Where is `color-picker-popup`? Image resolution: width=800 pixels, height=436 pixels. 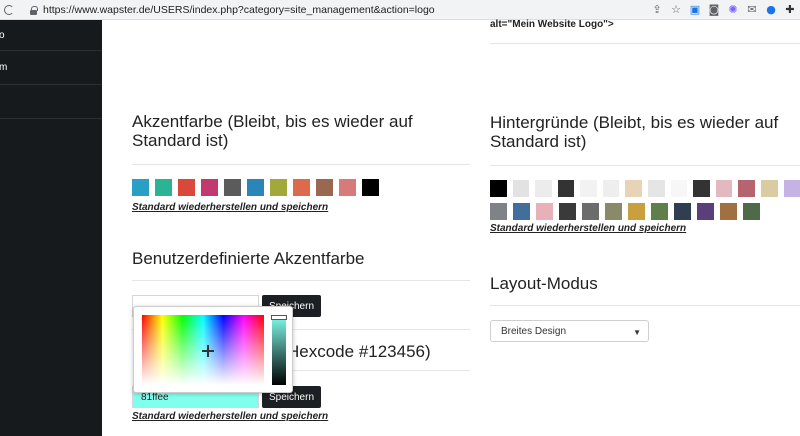
color-picker-popup is located at coordinates (213, 349).